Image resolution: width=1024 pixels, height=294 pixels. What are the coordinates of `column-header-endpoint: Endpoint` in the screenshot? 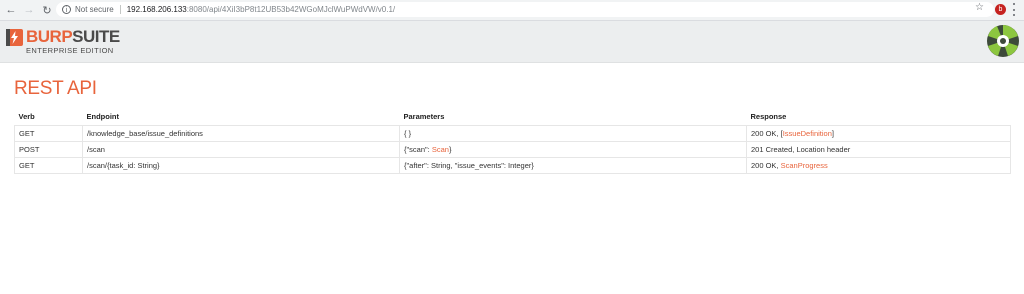 It's located at (103, 116).